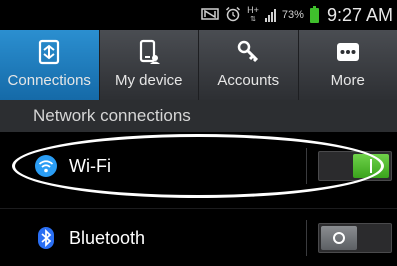  I want to click on more-icon, so click(348, 52).